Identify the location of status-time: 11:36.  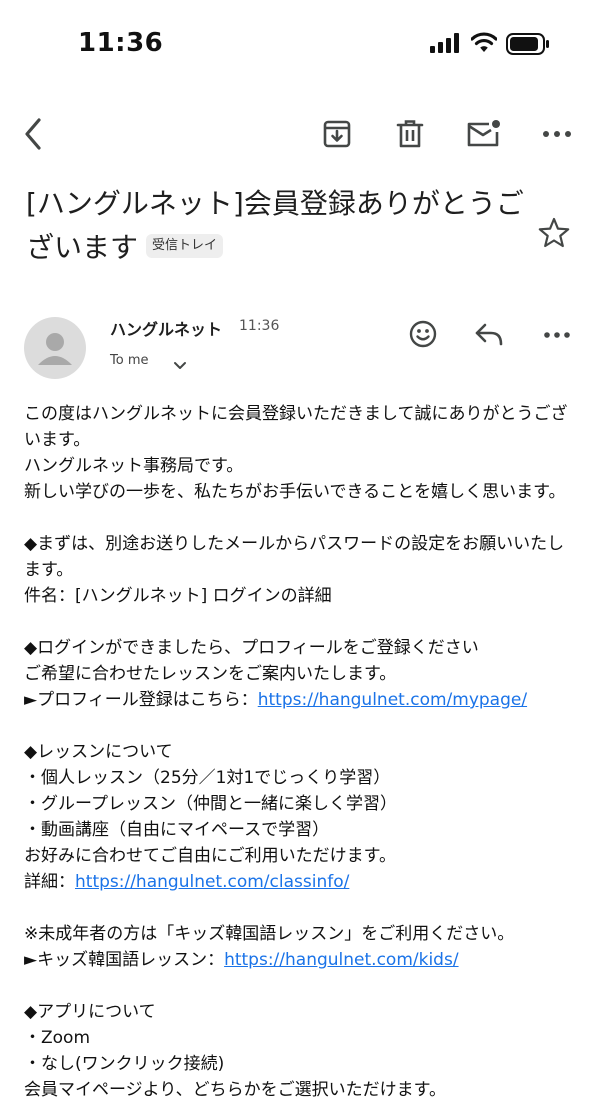
(121, 43).